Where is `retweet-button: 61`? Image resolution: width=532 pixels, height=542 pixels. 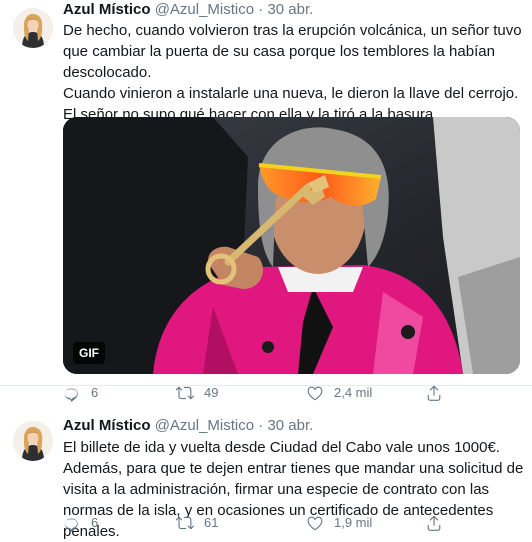 retweet-button: 61 is located at coordinates (197, 523).